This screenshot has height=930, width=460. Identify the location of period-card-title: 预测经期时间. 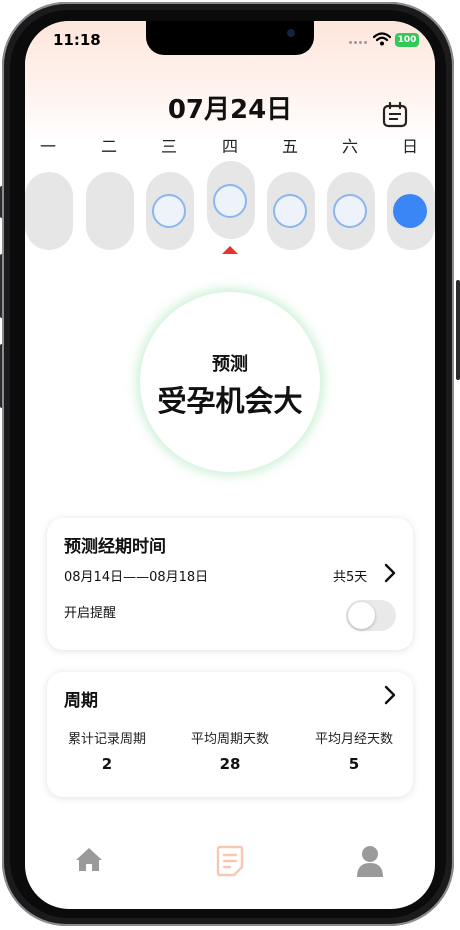
(115, 547).